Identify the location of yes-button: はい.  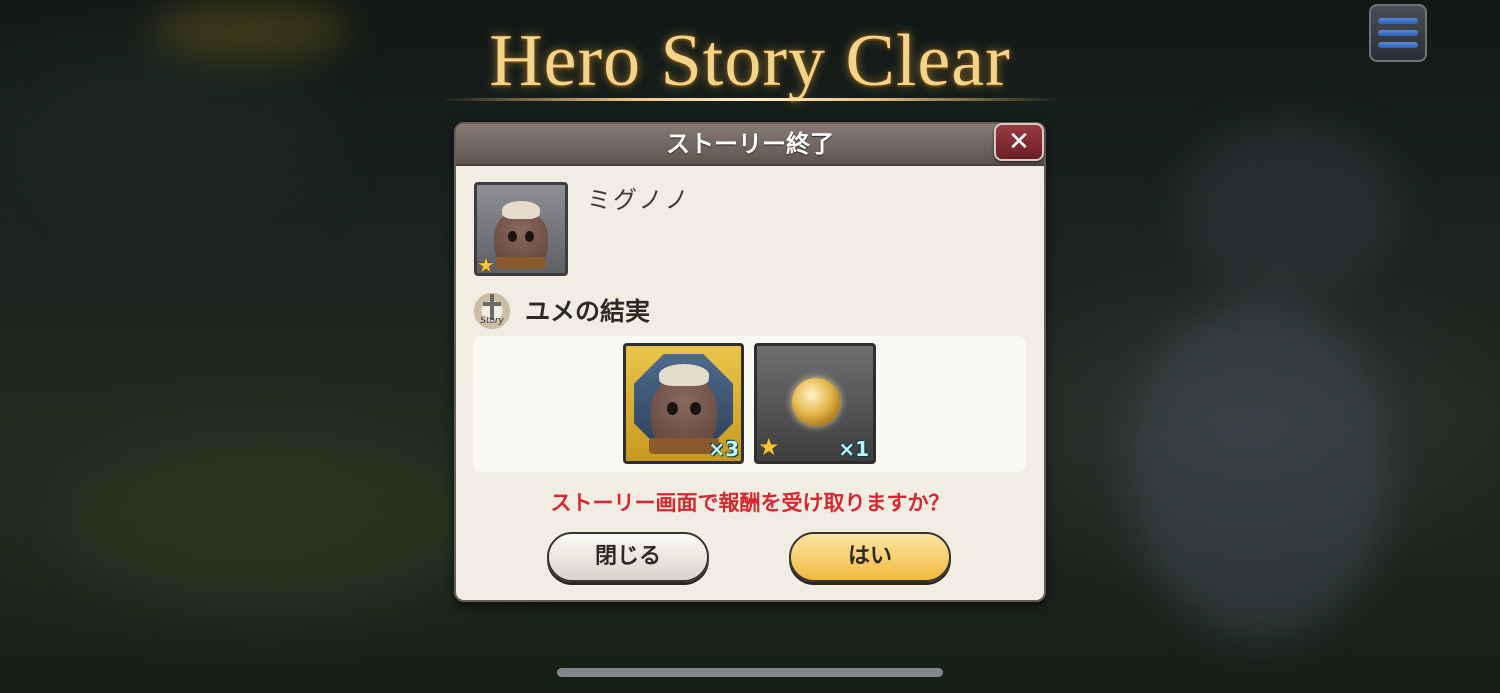
(870, 557).